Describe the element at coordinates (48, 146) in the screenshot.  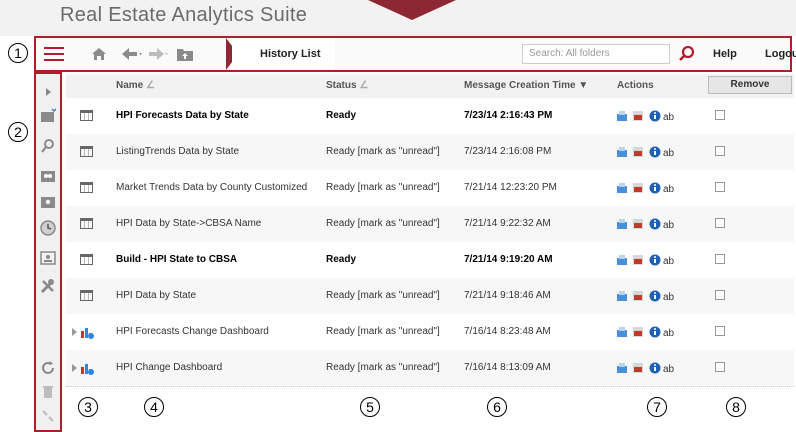
I see `search-sidebar-icon` at that location.